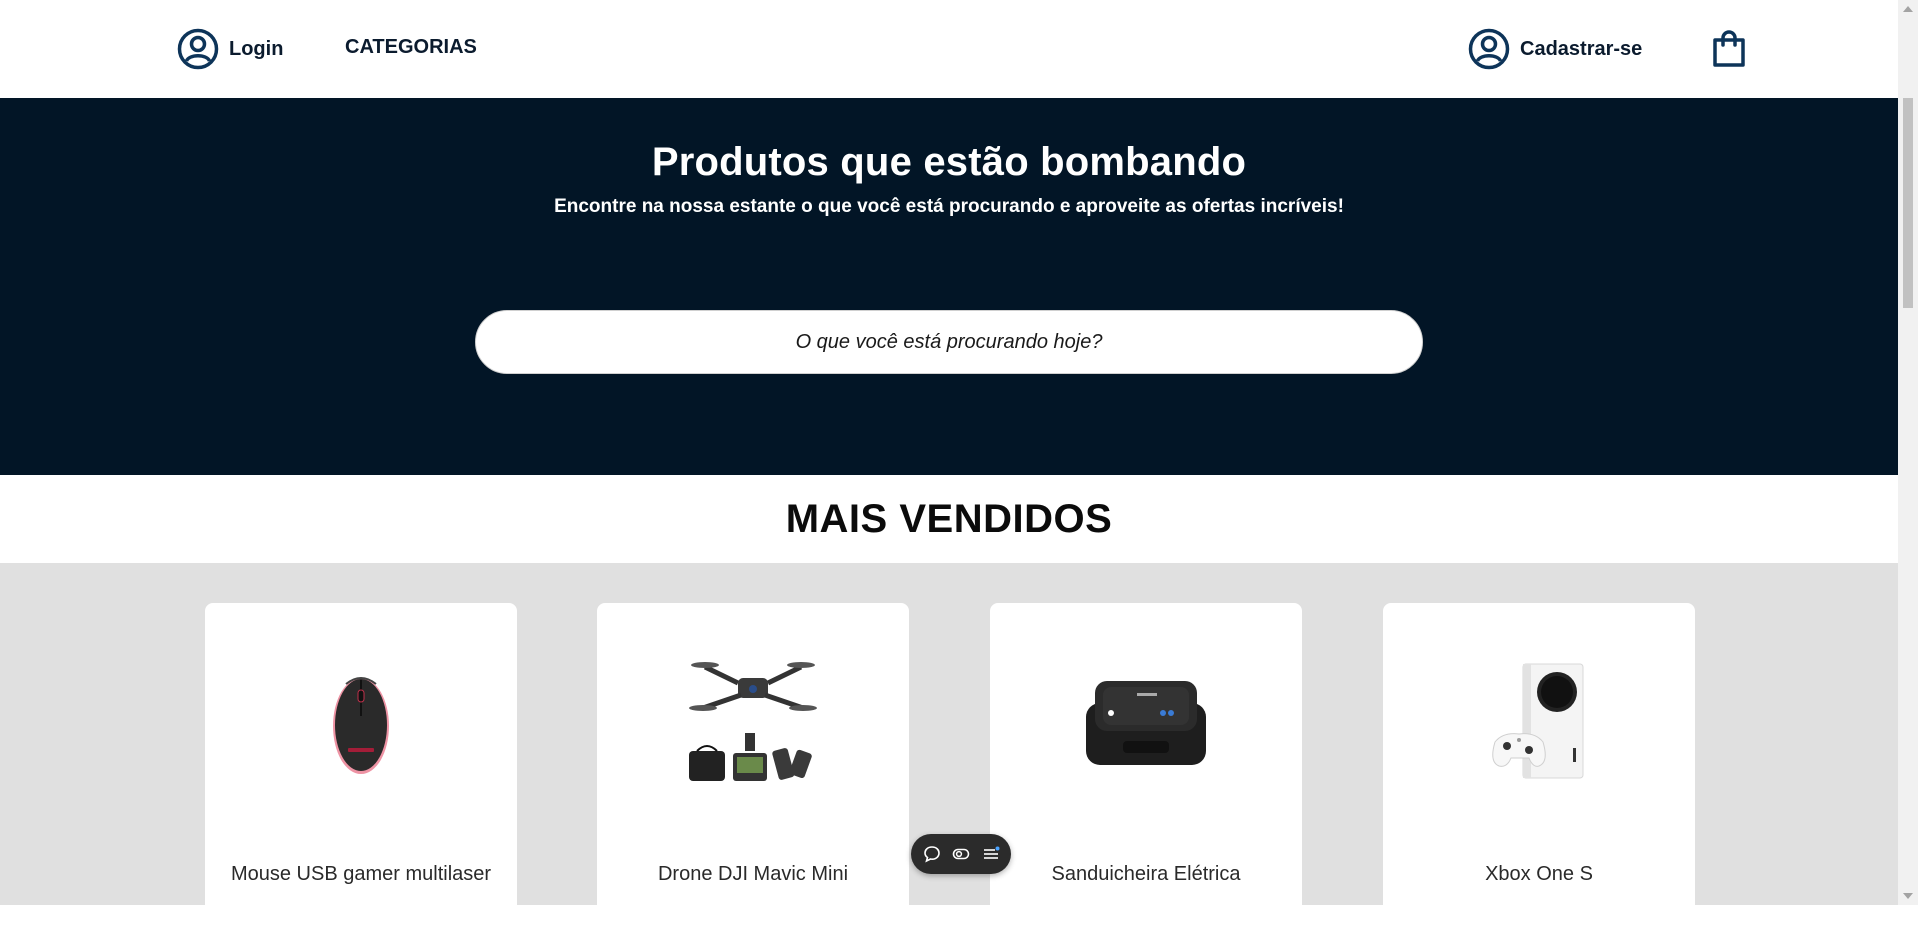 This screenshot has width=1918, height=933. What do you see at coordinates (1539, 723) in the screenshot?
I see `xbox-image` at bounding box center [1539, 723].